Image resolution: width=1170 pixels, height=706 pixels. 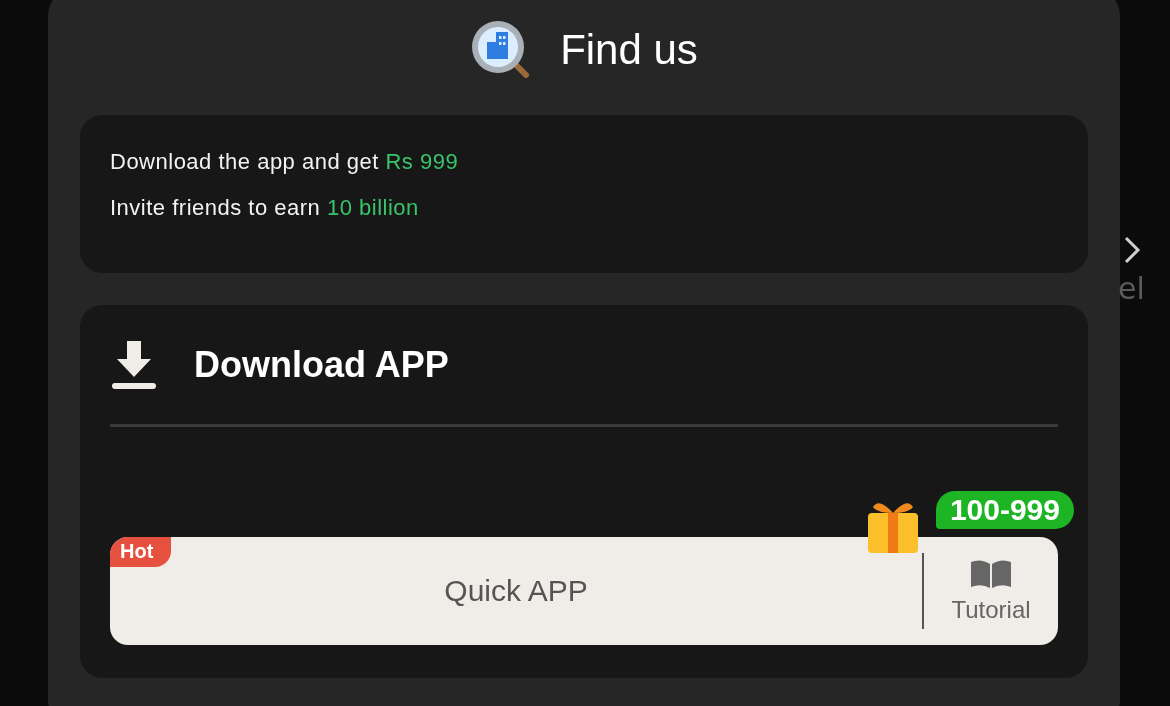 I want to click on hot-tag: Hot, so click(x=141, y=552).